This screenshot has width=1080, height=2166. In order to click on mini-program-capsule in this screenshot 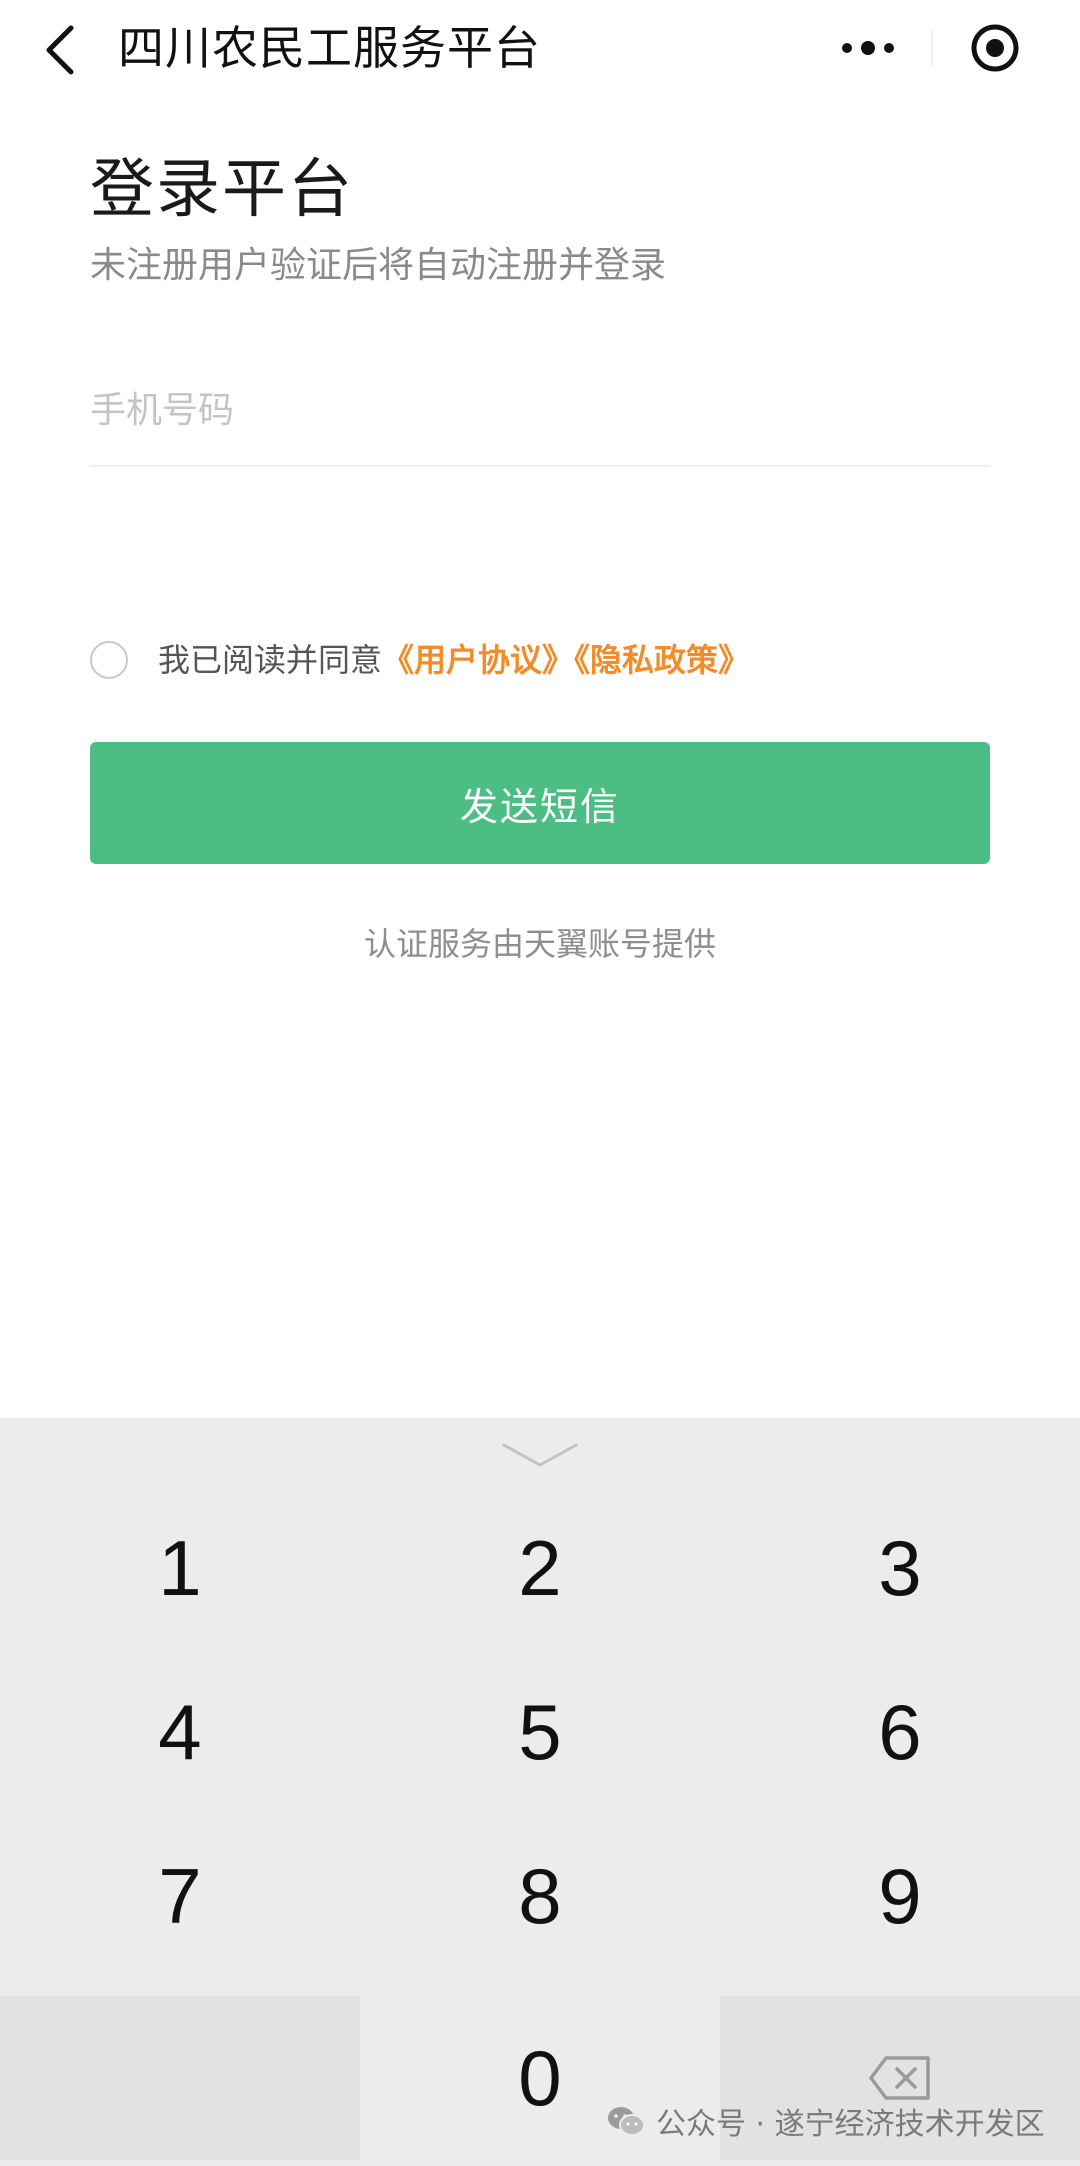, I will do `click(931, 48)`.